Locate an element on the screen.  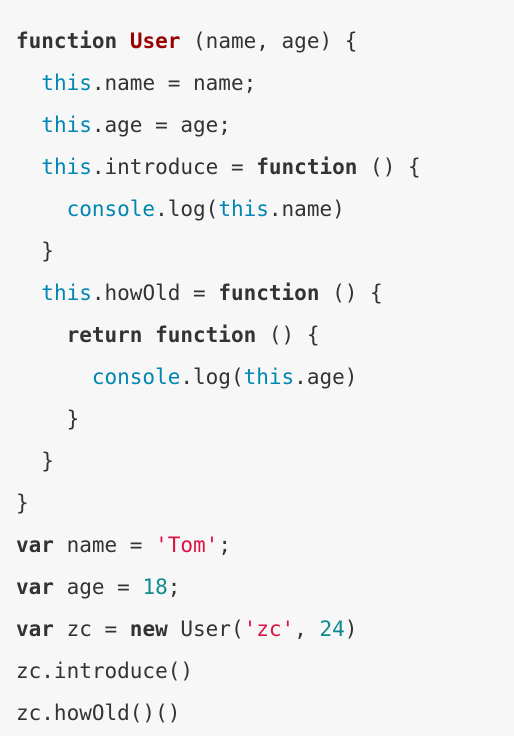
code-token-plain: .introduce = is located at coordinates (174, 167).